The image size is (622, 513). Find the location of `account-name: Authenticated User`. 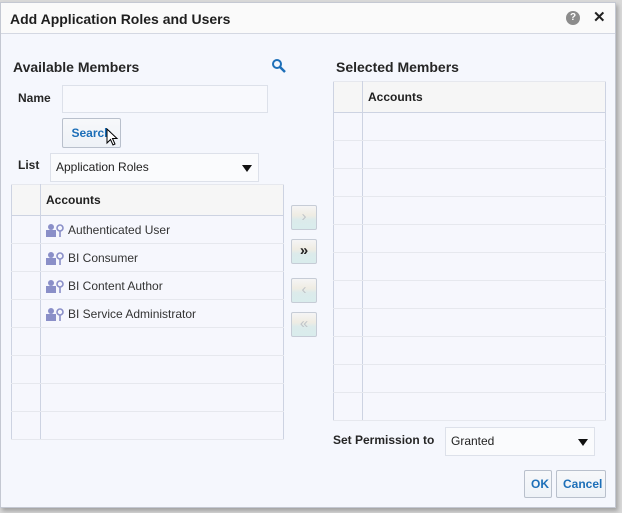

account-name: Authenticated User is located at coordinates (119, 229).